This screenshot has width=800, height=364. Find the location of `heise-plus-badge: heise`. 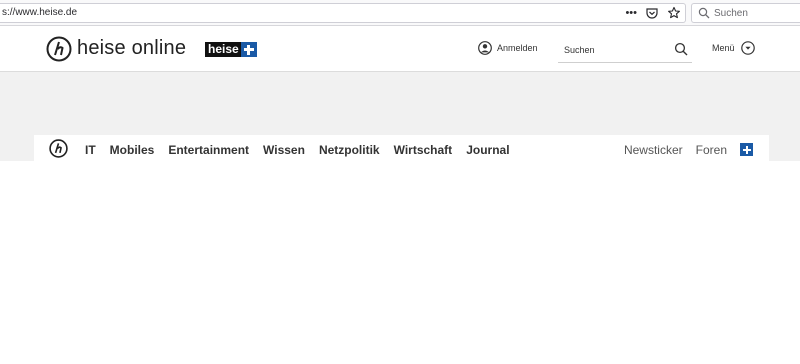

heise-plus-badge: heise is located at coordinates (231, 49).